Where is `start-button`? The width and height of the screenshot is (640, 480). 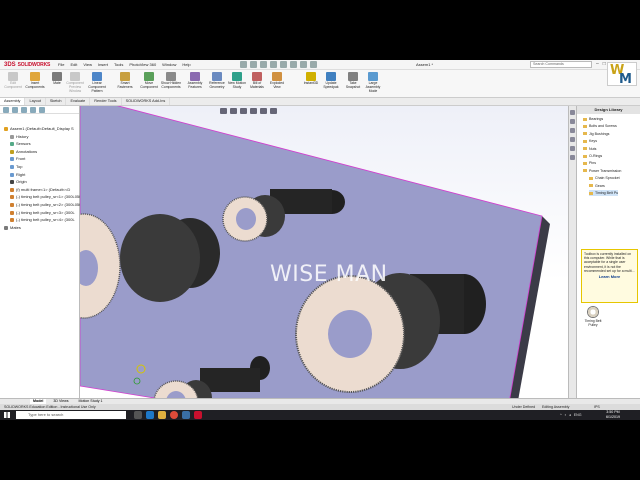 start-button is located at coordinates (7, 415).